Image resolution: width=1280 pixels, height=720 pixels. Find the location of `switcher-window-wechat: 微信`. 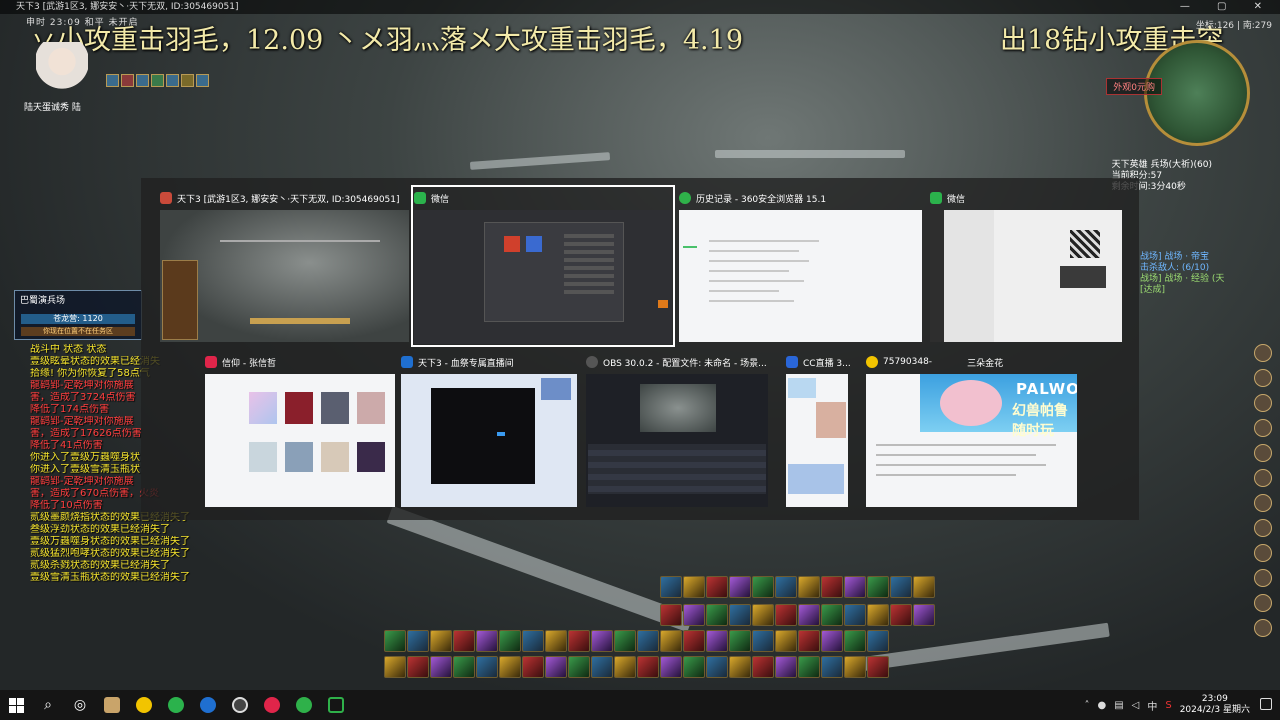

switcher-window-wechat: 微信 is located at coordinates (1026, 266).